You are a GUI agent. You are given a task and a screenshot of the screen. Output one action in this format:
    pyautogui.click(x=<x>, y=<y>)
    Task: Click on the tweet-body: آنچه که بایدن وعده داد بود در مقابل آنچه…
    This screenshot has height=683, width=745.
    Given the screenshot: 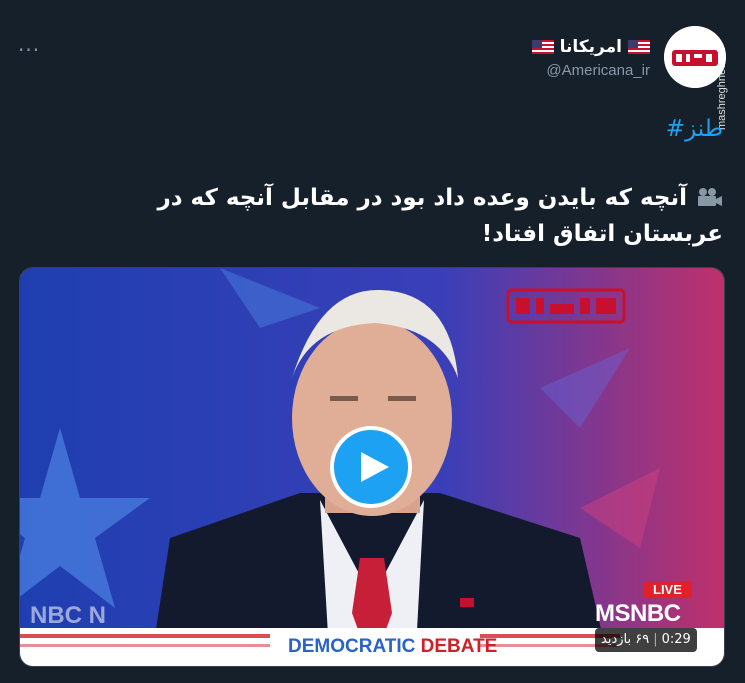 What is the action you would take?
    pyautogui.click(x=440, y=216)
    